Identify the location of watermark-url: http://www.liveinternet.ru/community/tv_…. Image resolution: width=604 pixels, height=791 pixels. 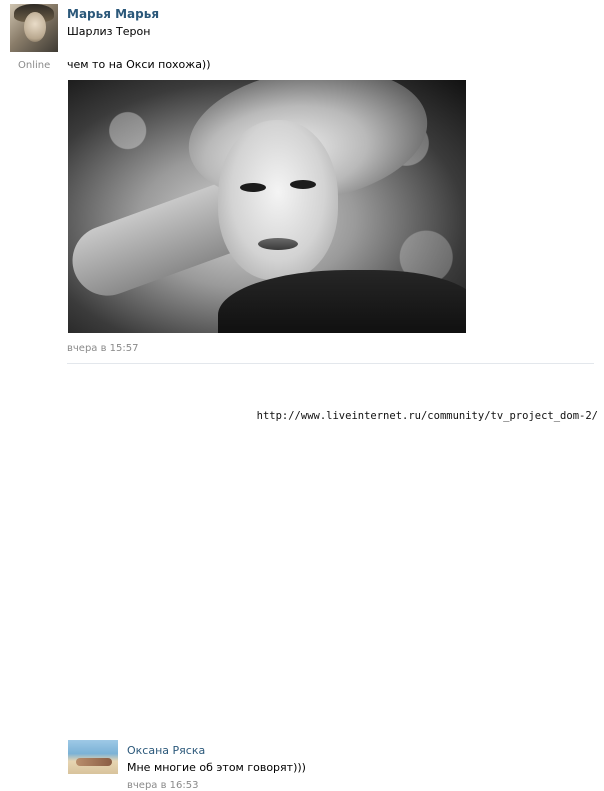
(427, 416).